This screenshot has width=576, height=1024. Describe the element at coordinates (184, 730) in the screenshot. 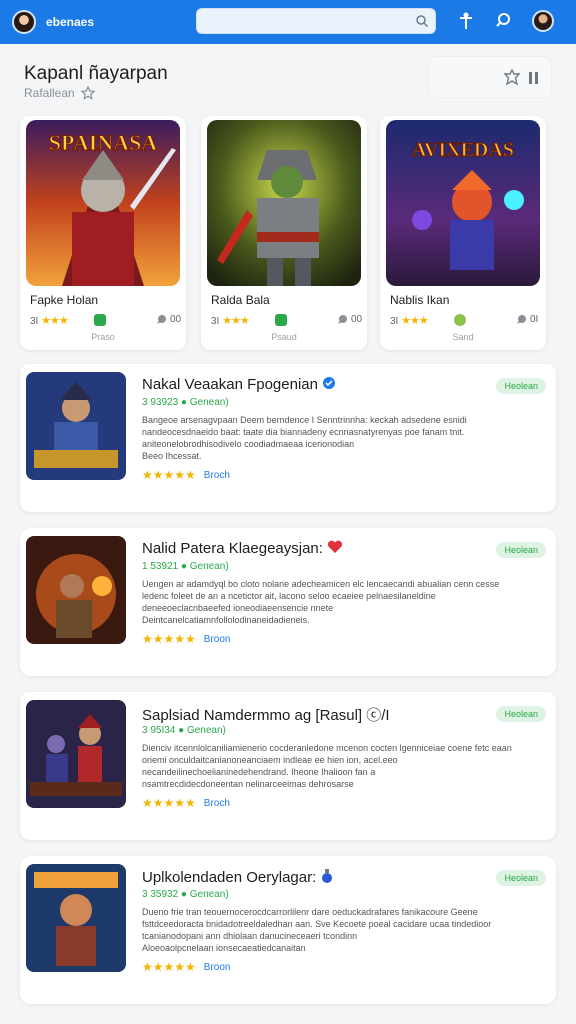

I see `game-meta: 3 95I34 ● Genean)` at that location.